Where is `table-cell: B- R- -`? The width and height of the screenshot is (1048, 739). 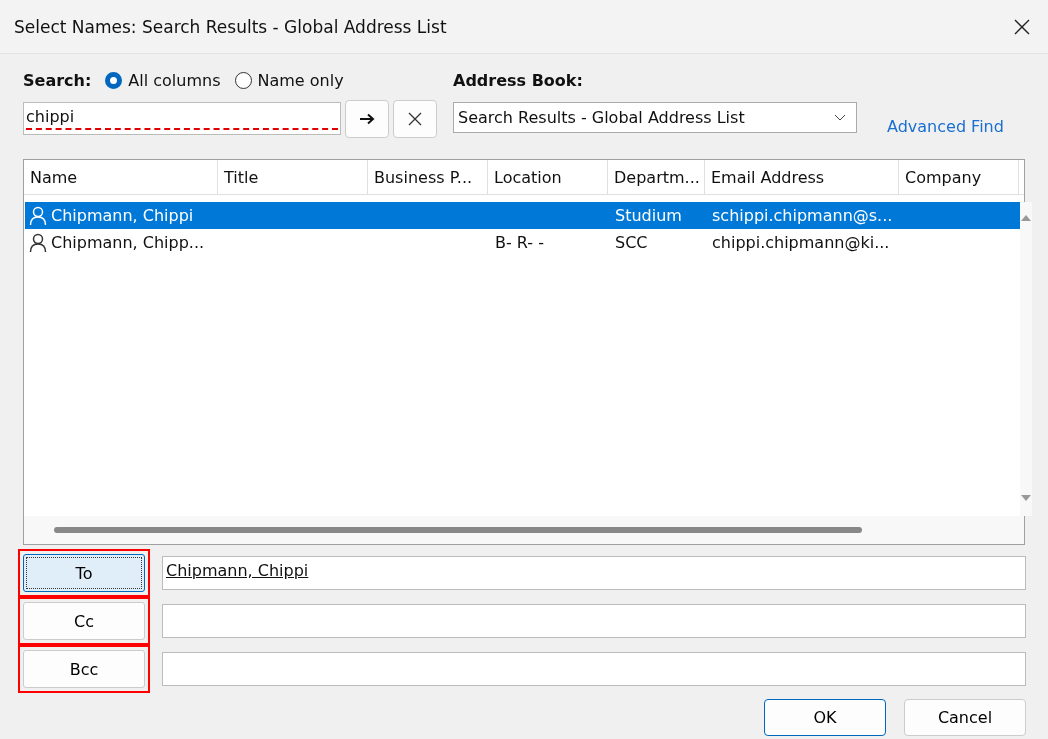
table-cell: B- R- - is located at coordinates (519, 242).